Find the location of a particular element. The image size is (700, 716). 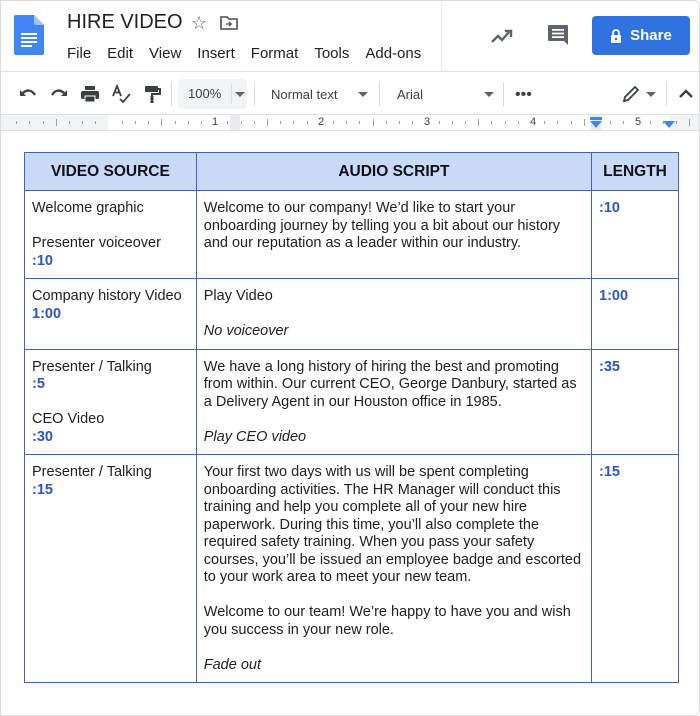

activity-trend-icon is located at coordinates (503, 36).